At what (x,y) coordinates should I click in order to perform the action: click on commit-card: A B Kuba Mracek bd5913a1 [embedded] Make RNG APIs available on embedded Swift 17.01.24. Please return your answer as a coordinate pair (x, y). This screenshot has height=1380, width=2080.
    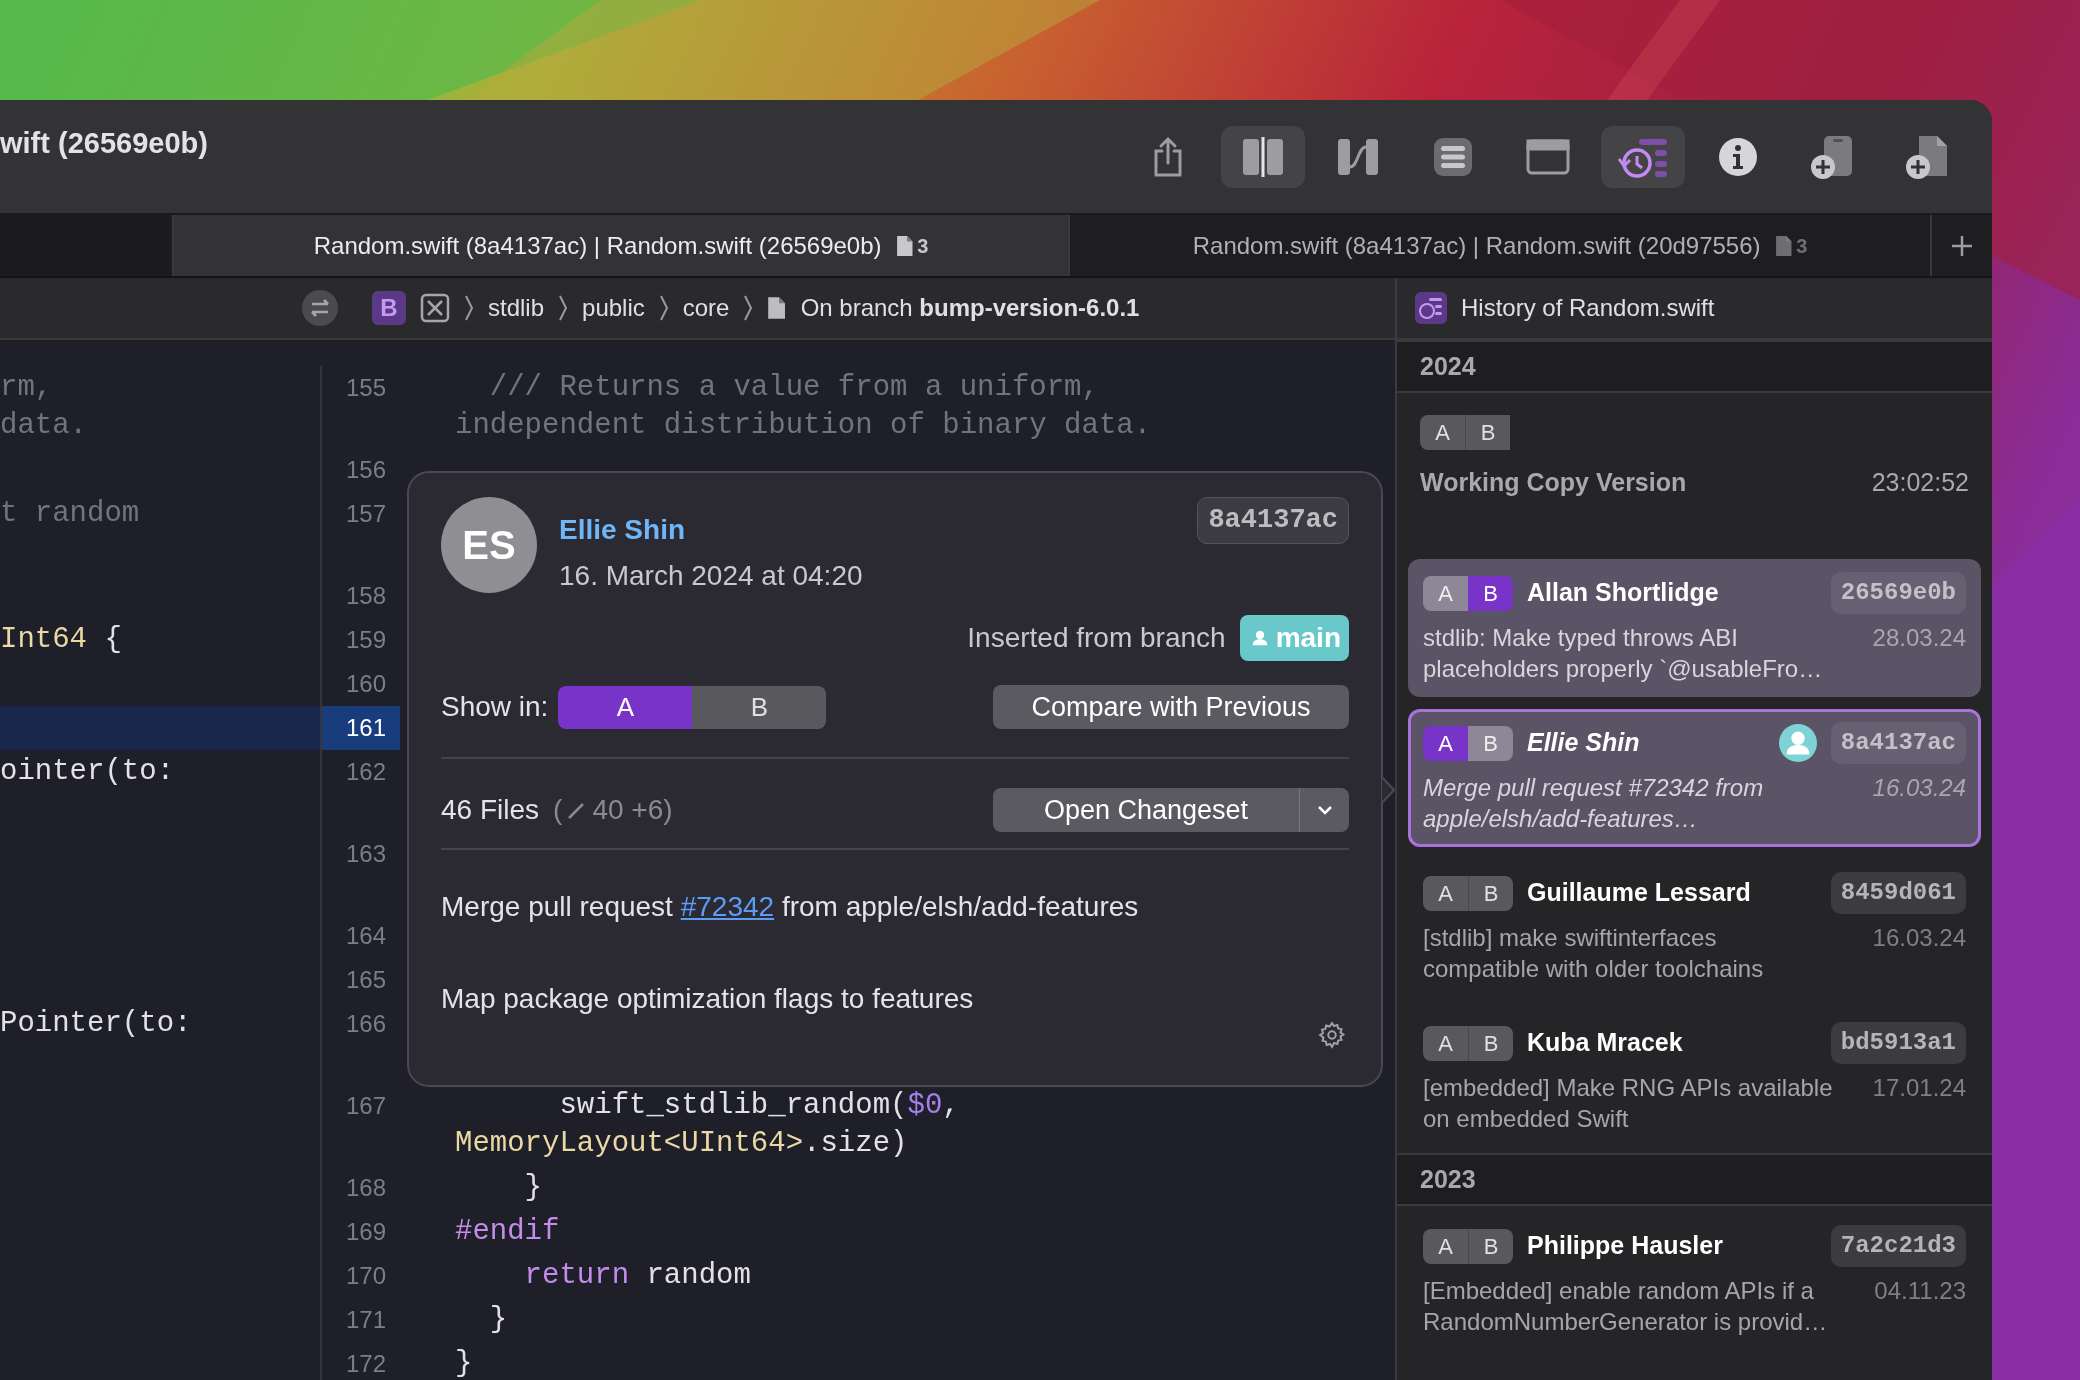
    Looking at the image, I should click on (1694, 1078).